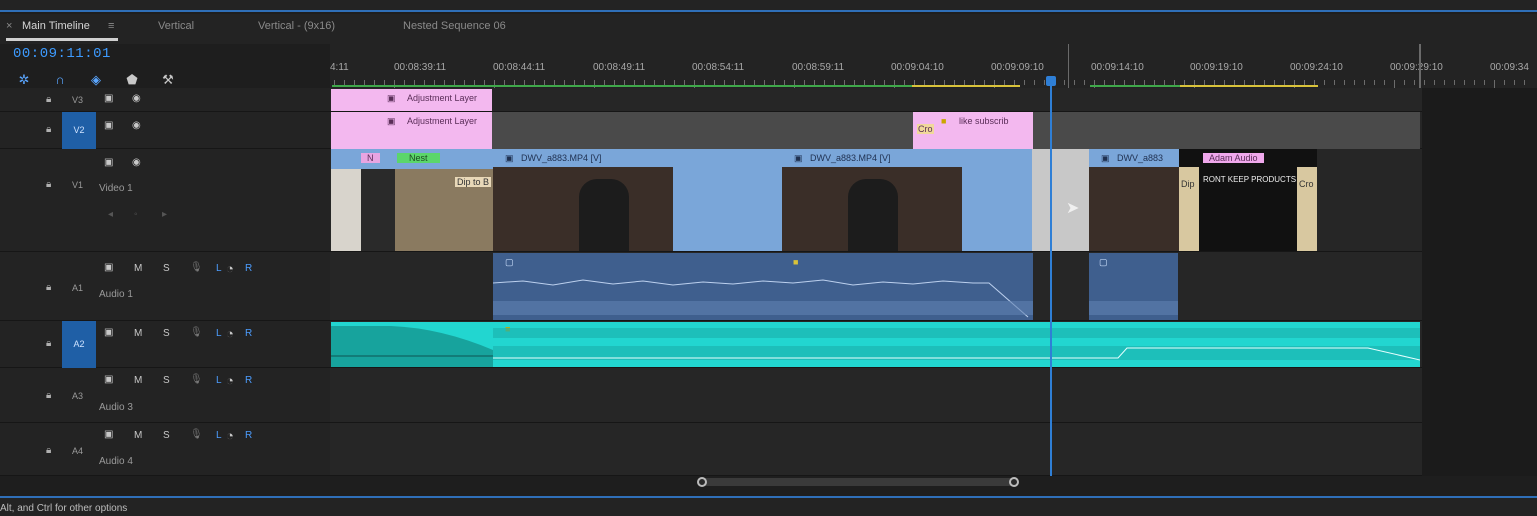 This screenshot has height=516, width=1537. I want to click on playhead-handle, so click(1051, 81).